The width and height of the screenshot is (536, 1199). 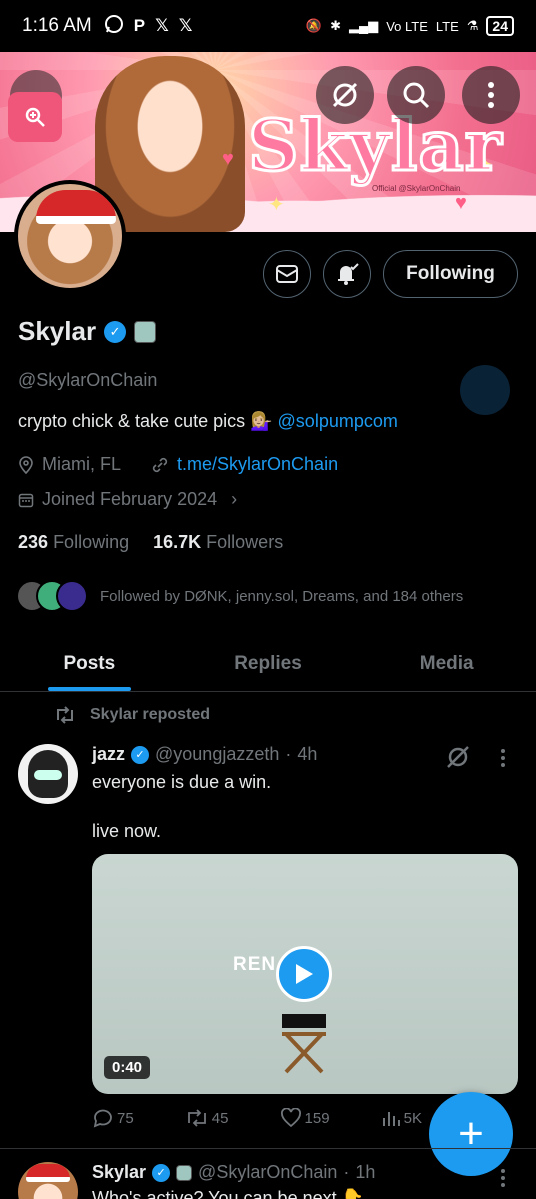 What do you see at coordinates (217, 754) in the screenshot?
I see `post-author-handle: @youngjazzeth` at bounding box center [217, 754].